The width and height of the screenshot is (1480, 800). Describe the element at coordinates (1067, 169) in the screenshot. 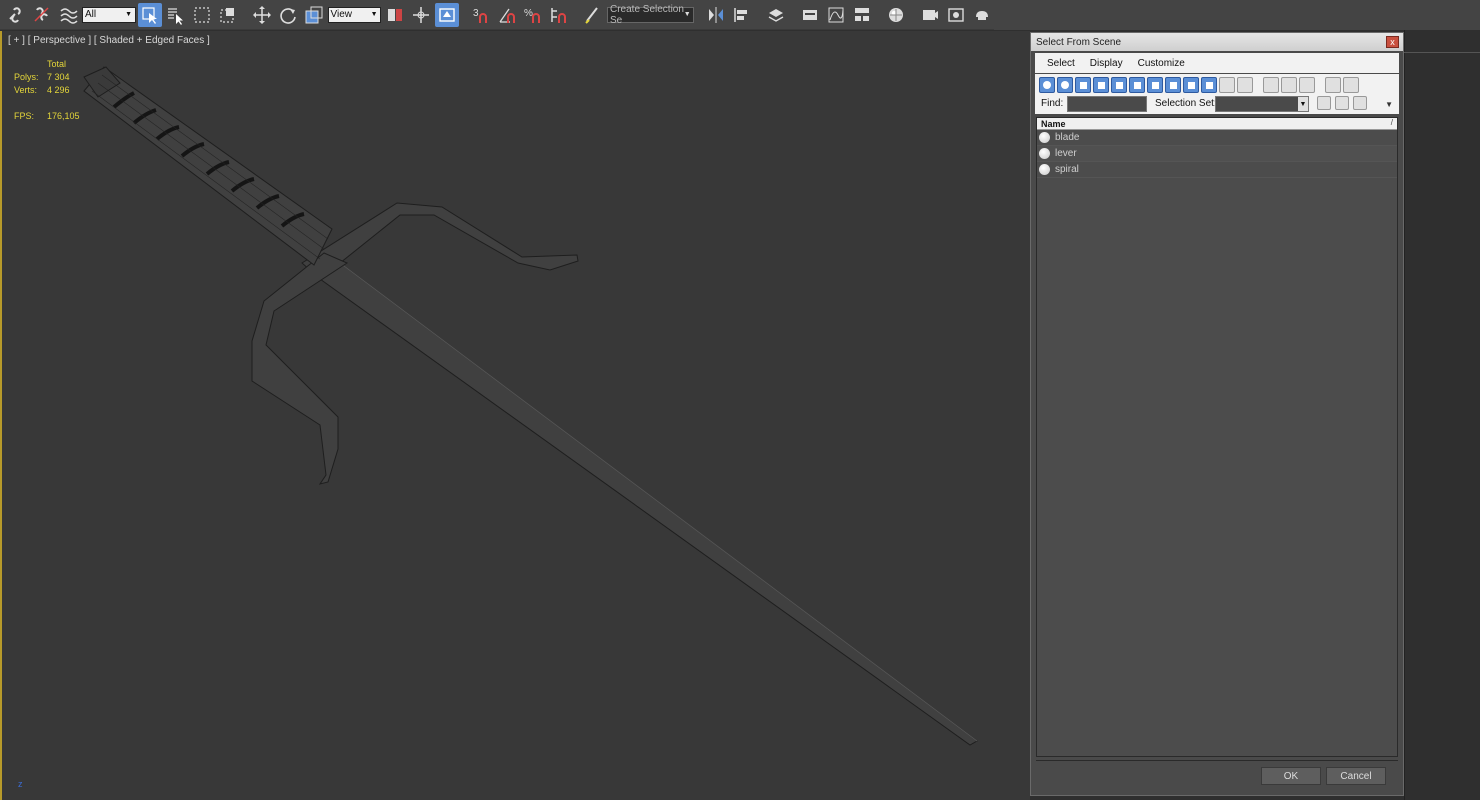

I see `list-item-label: spiral` at that location.